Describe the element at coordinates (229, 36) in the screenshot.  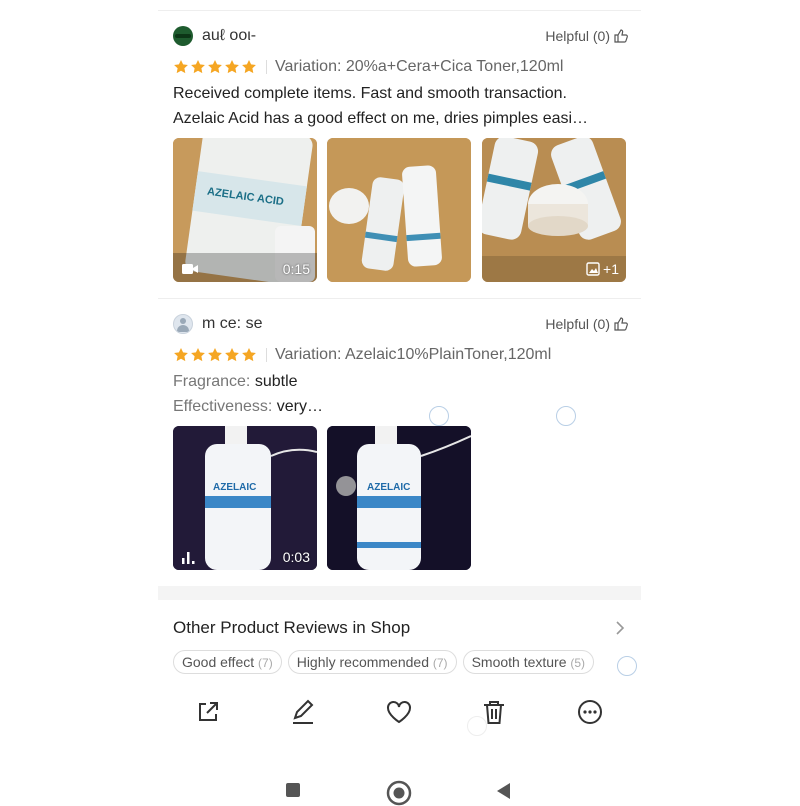
I see `username: auℓ ooι-` at that location.